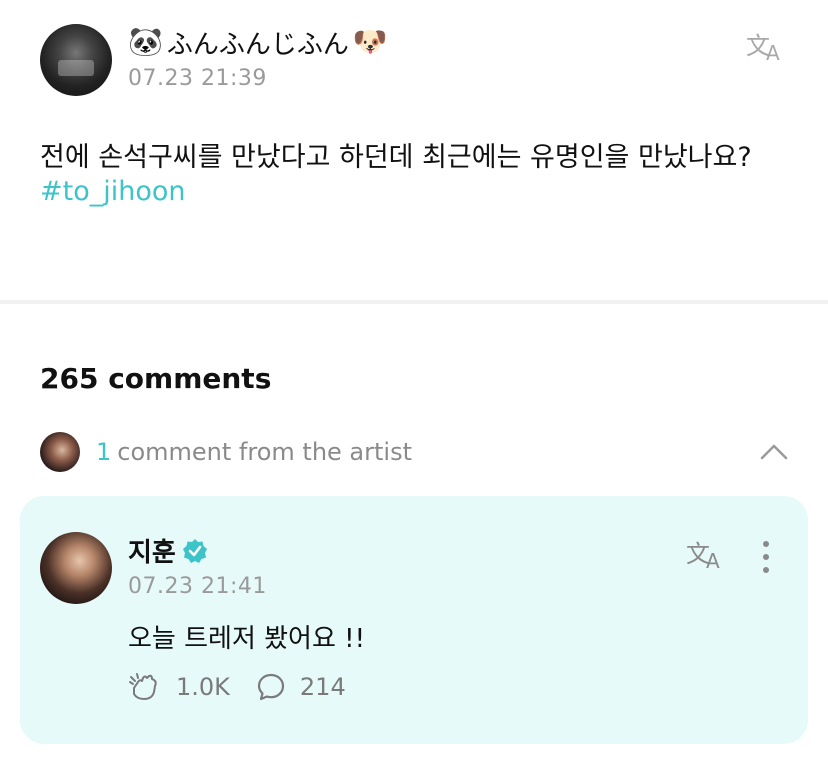 This screenshot has height=765, width=828. What do you see at coordinates (396, 157) in the screenshot?
I see `post-body: 전에 손석구씨를 만났다고 하던데 최근에는 유명인을 만났나요?` at bounding box center [396, 157].